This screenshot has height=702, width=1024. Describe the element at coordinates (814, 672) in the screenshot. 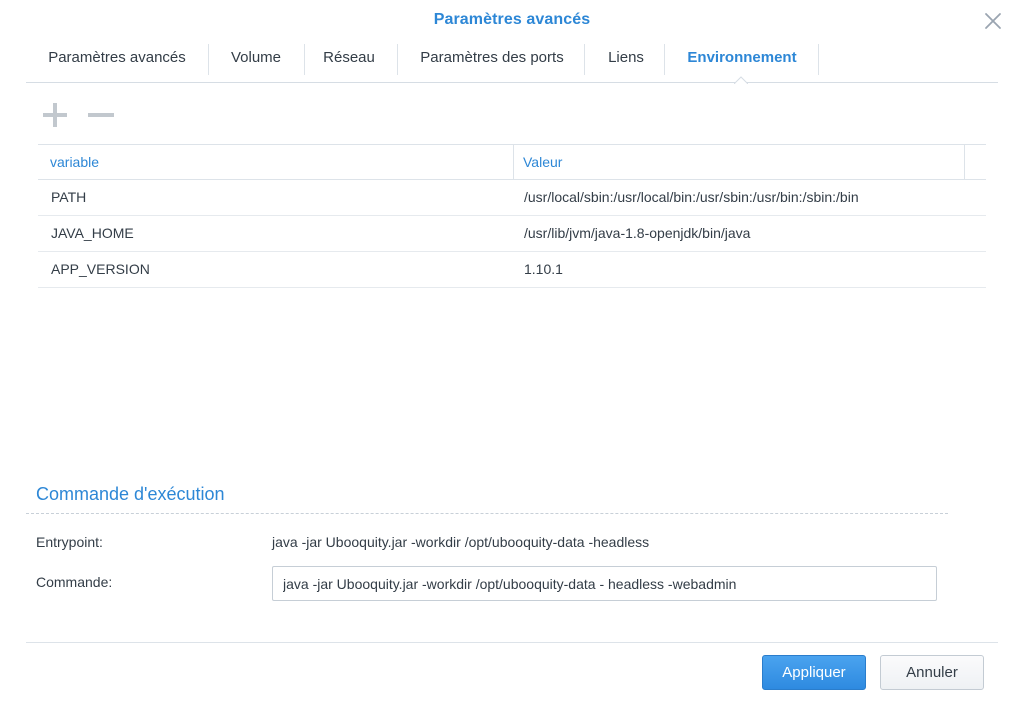

I see `apply-button: Appliquer` at that location.